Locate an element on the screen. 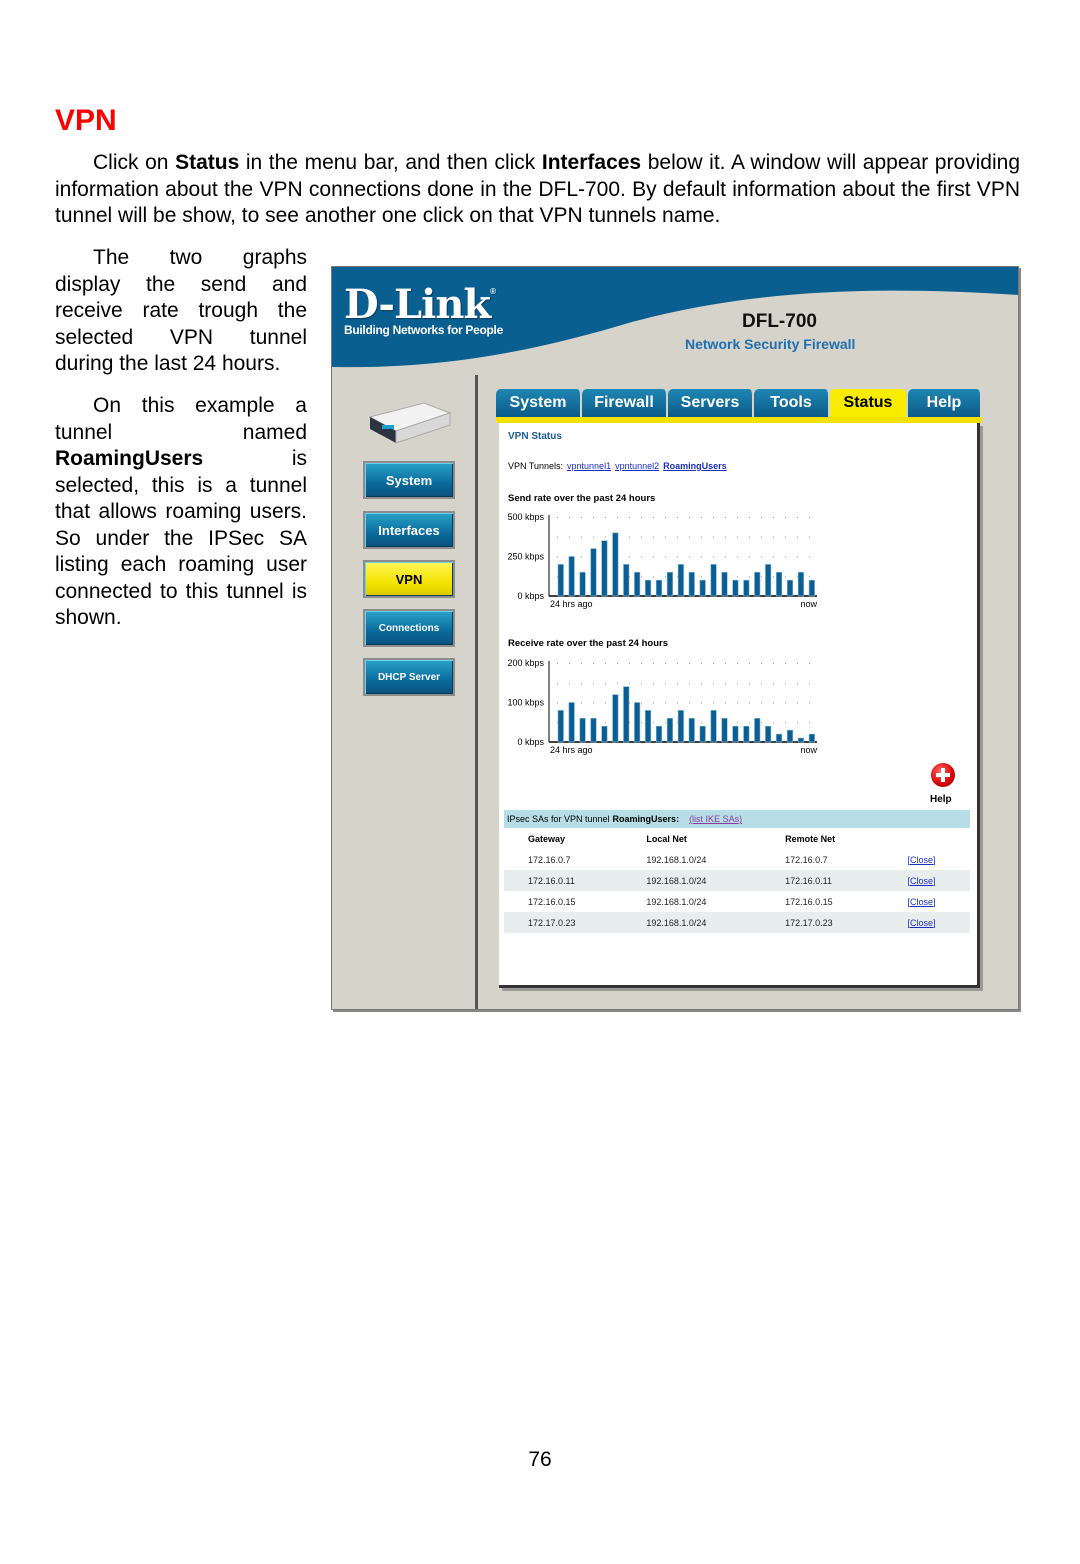 Image resolution: width=1080 pixels, height=1564 pixels. tunnel-link-roamingusers: RoamingUsers is located at coordinates (695, 466).